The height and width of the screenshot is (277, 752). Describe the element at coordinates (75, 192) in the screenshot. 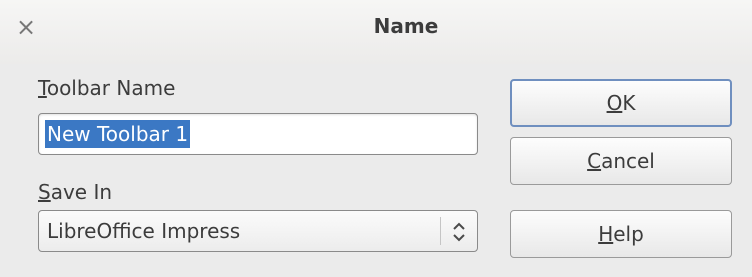

I see `save-in-label: Save In` at that location.